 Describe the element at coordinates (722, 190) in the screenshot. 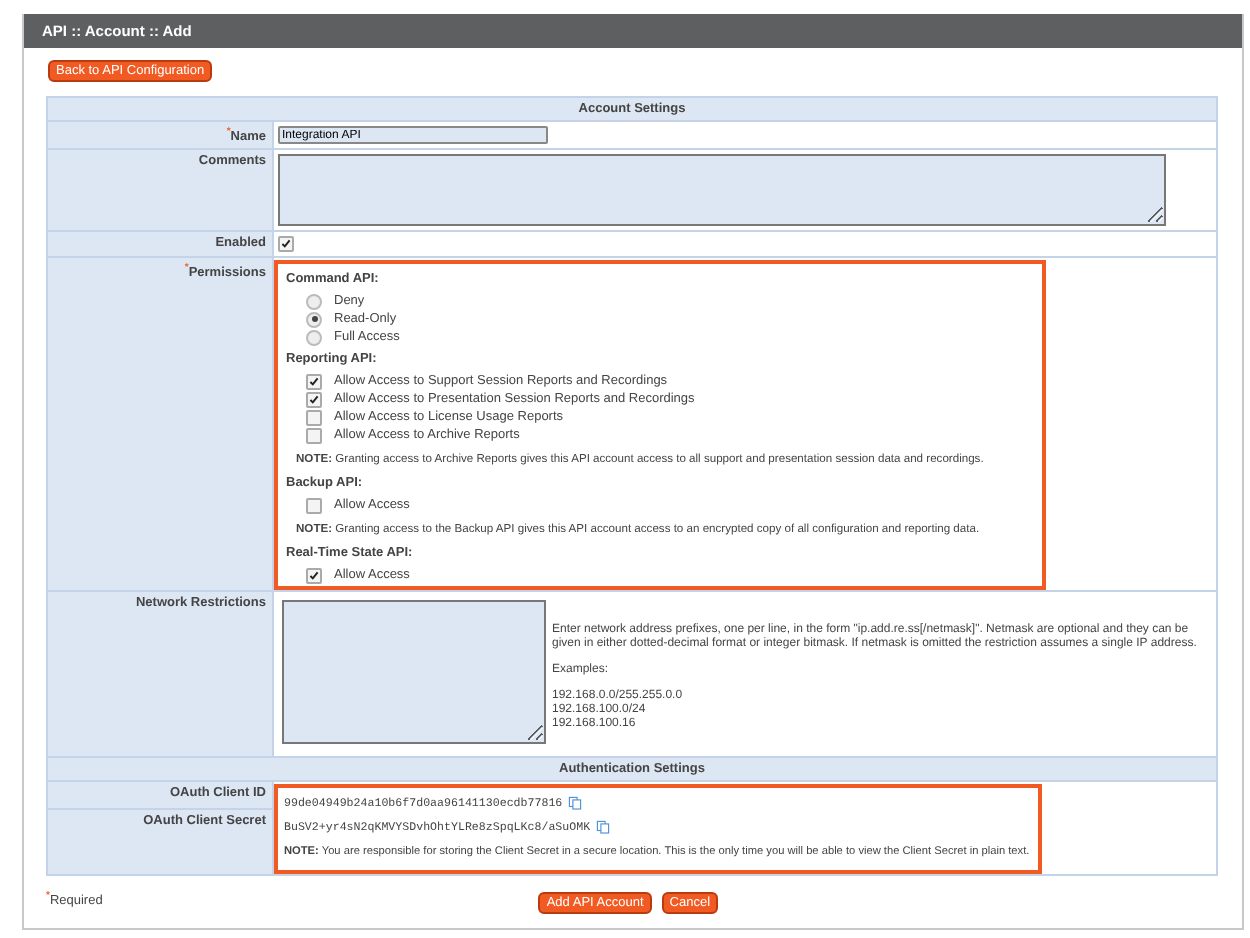

I see `comments-field` at that location.